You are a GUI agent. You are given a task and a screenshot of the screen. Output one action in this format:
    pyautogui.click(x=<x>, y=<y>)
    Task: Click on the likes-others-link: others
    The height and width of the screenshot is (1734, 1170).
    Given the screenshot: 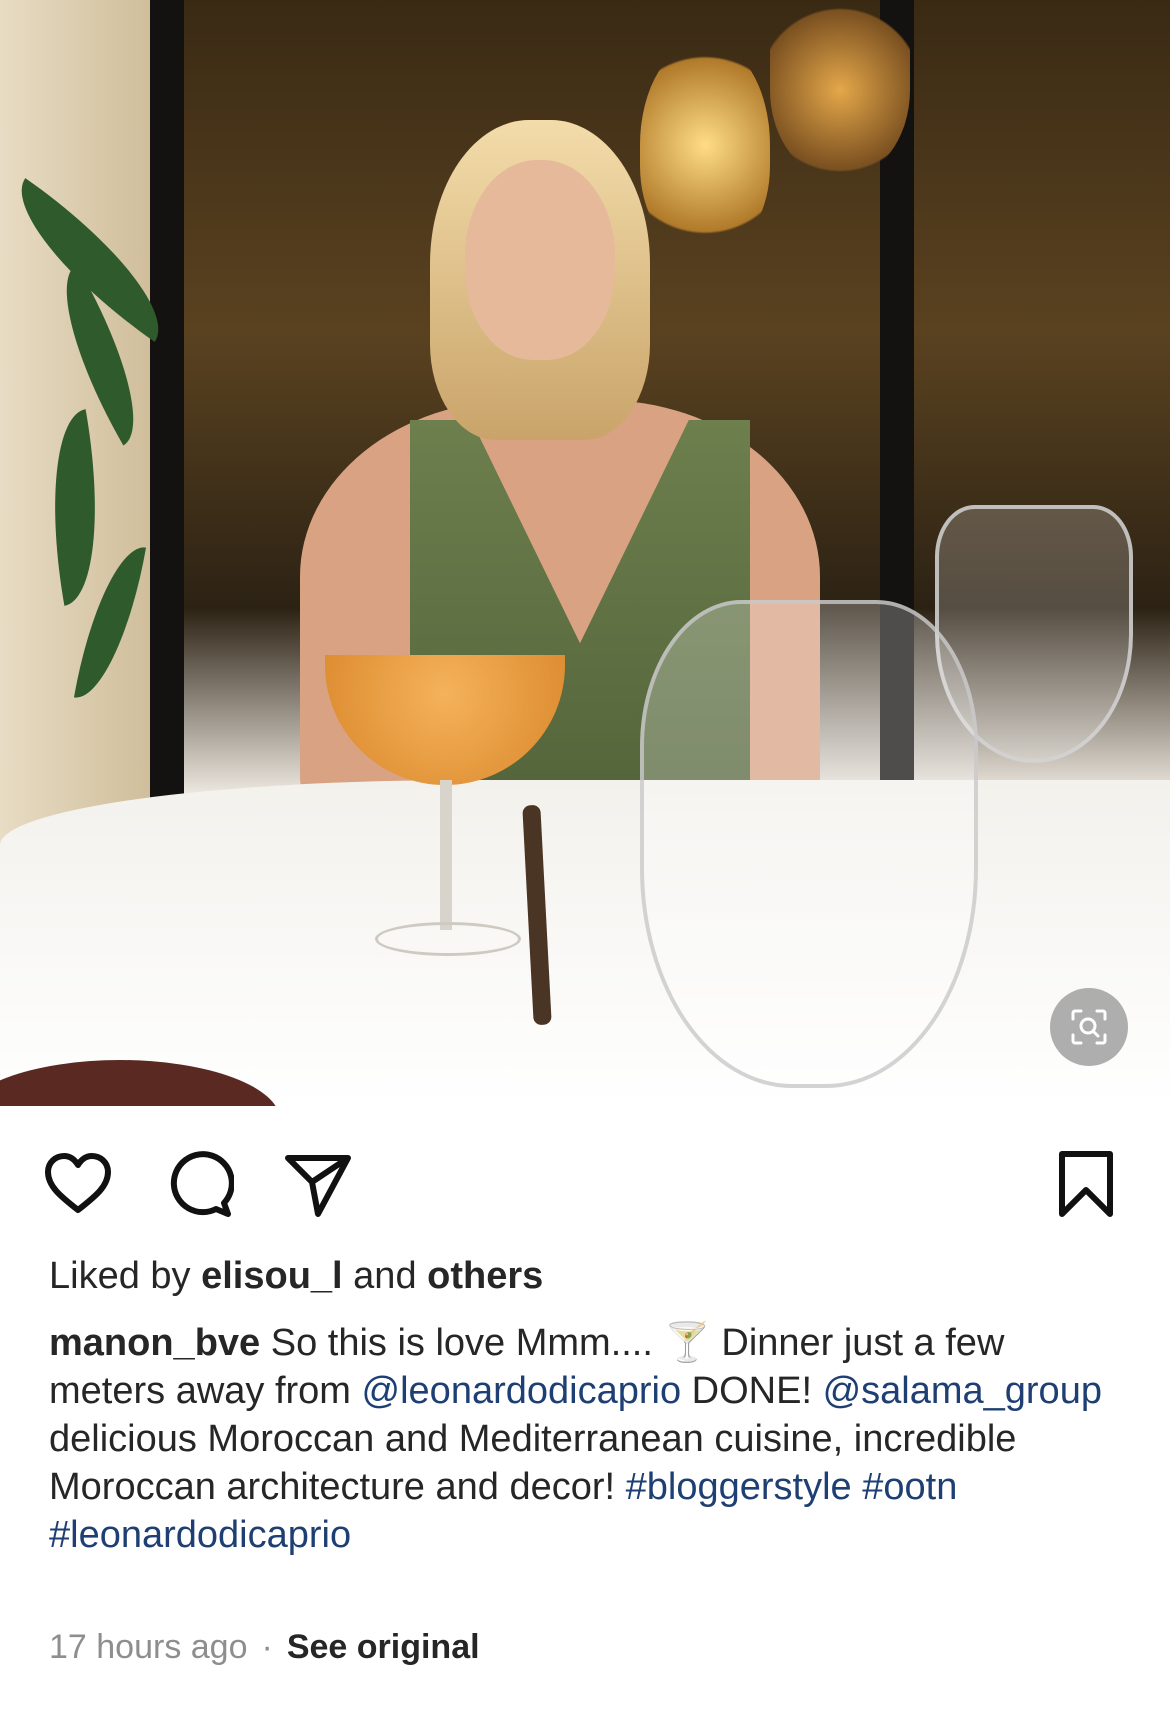 What is the action you would take?
    pyautogui.click(x=485, y=1276)
    